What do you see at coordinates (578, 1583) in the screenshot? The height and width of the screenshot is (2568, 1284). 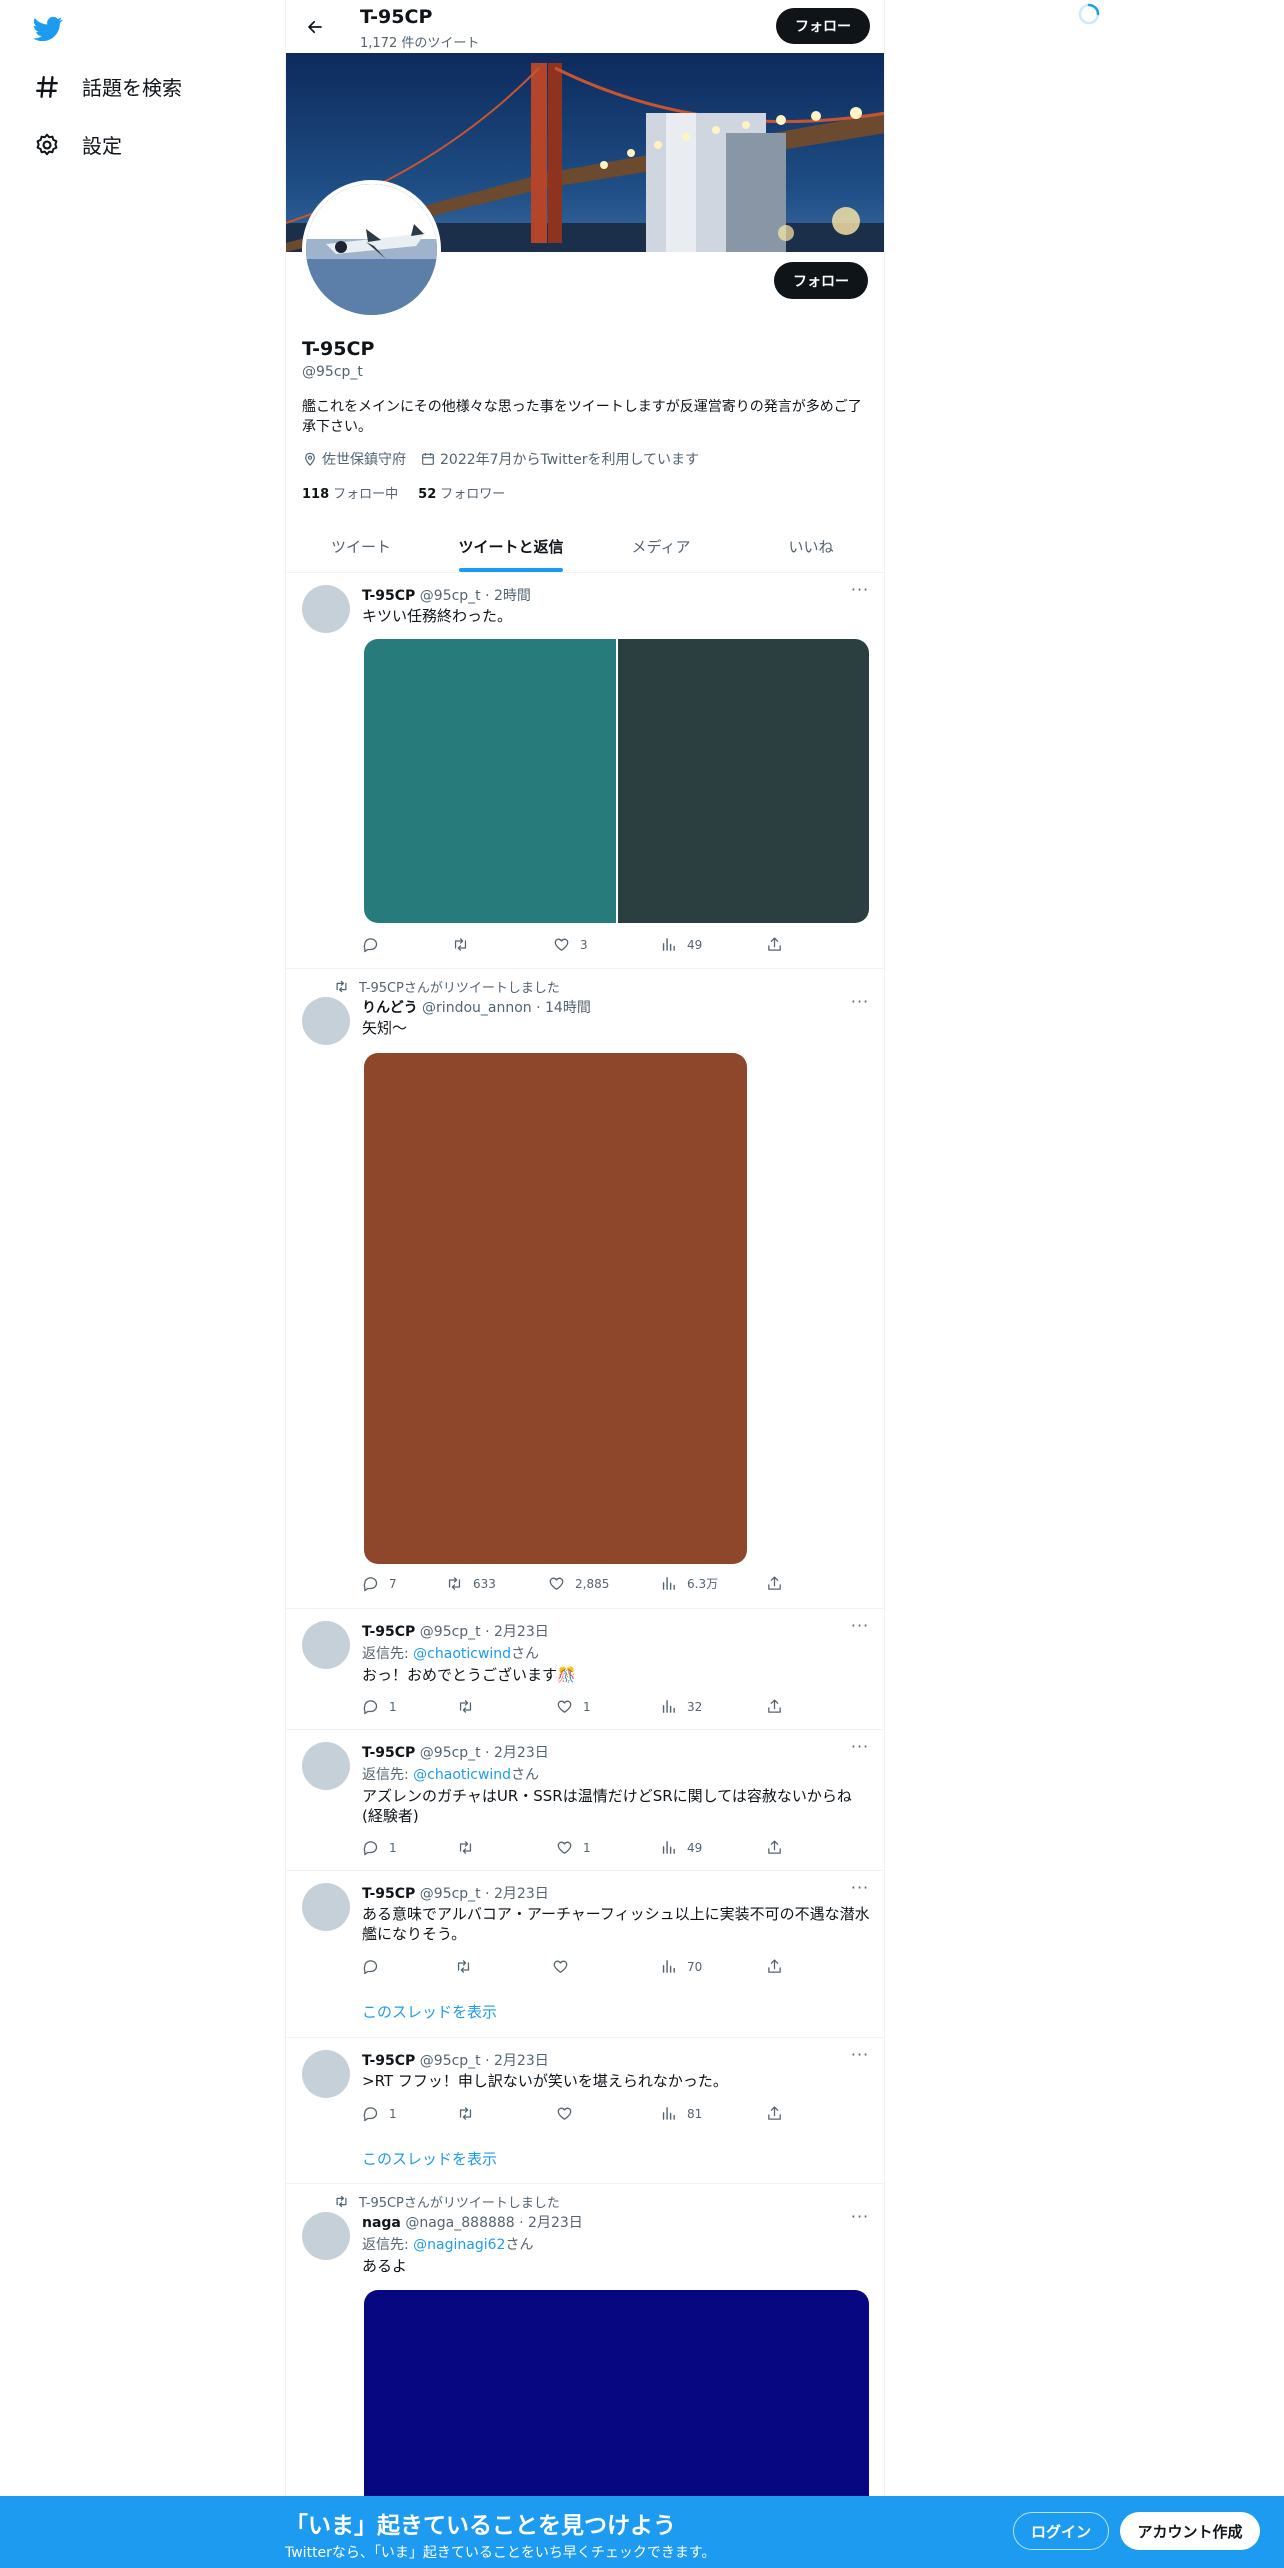 I see `like-button: 2,885` at bounding box center [578, 1583].